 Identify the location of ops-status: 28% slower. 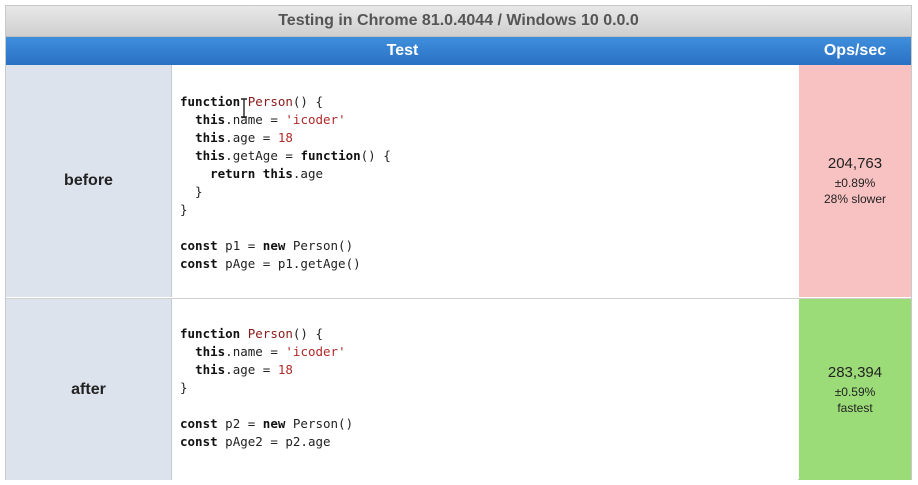
(855, 199).